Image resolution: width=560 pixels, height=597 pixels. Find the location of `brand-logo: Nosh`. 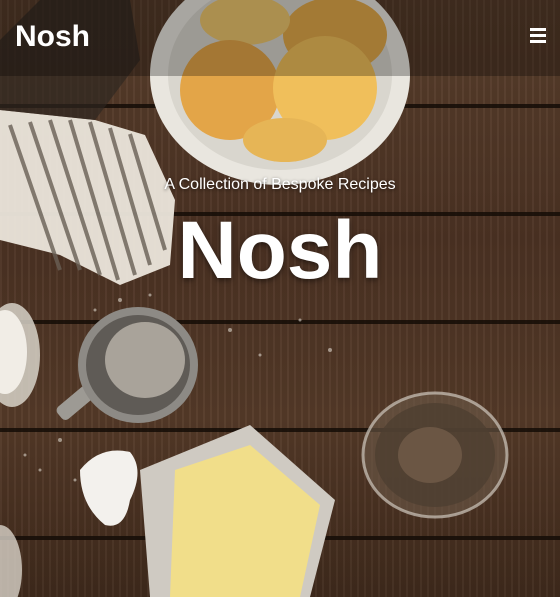

brand-logo: Nosh is located at coordinates (52, 37).